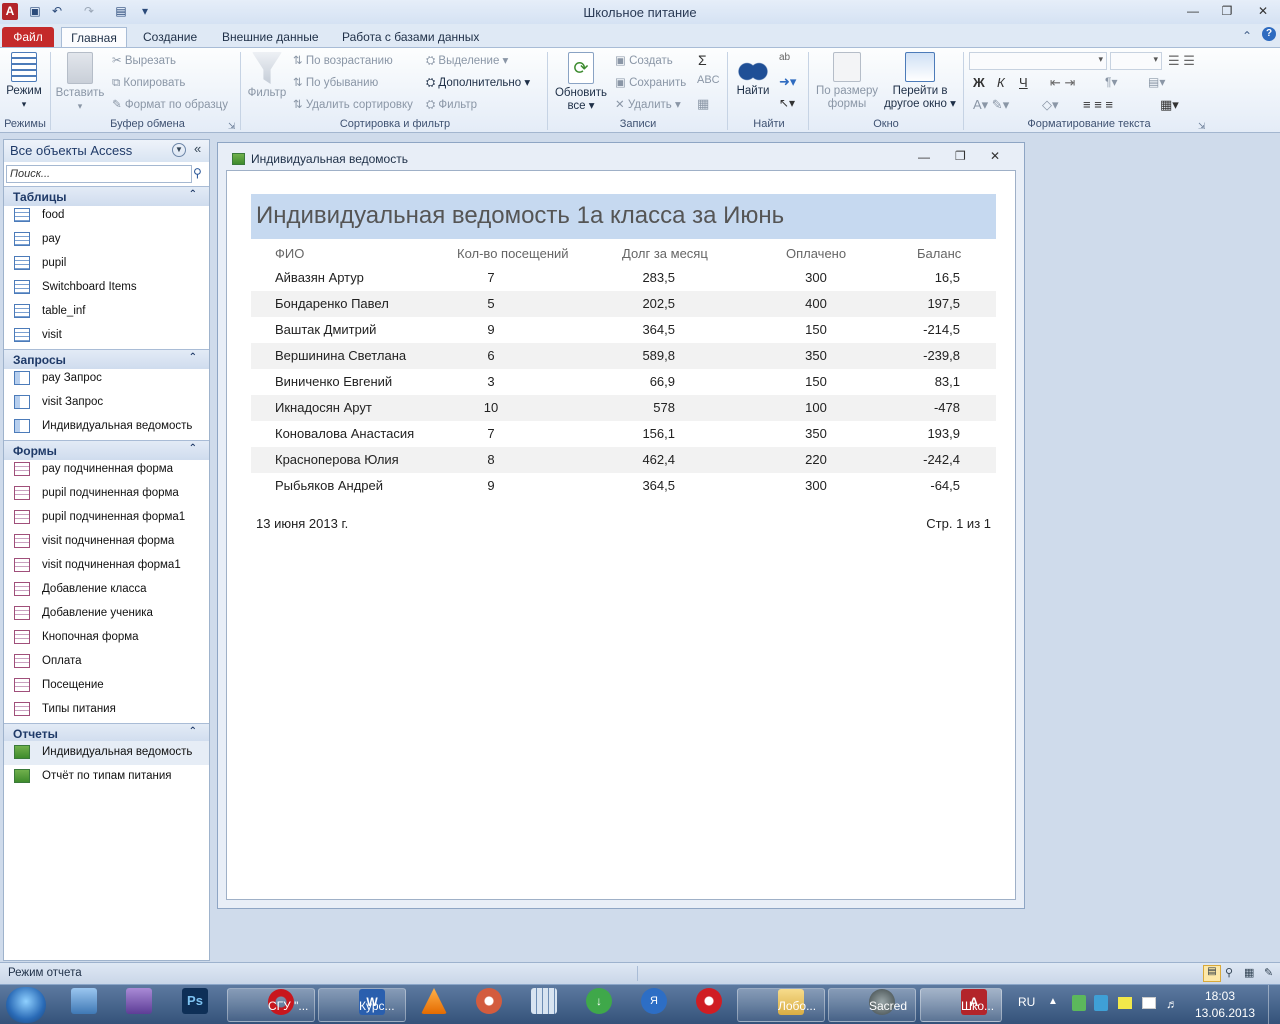 The width and height of the screenshot is (1280, 1024). What do you see at coordinates (1026, 1002) in the screenshot?
I see `language-indicator: RU` at bounding box center [1026, 1002].